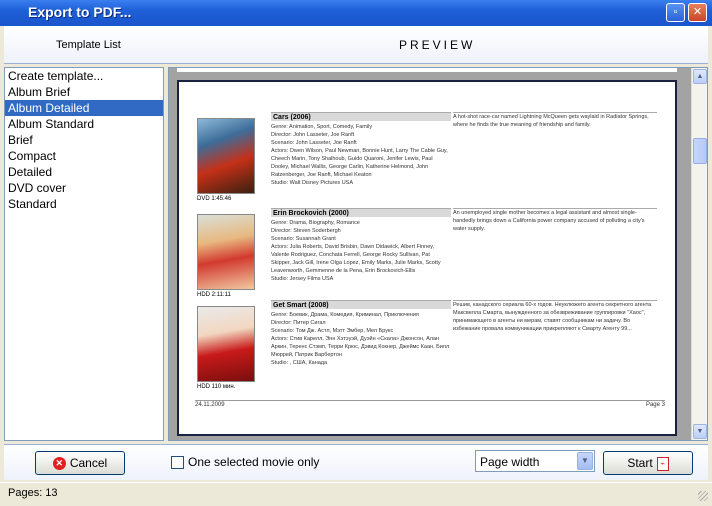  Describe the element at coordinates (84, 156) in the screenshot. I see `template-item: Compact` at that location.